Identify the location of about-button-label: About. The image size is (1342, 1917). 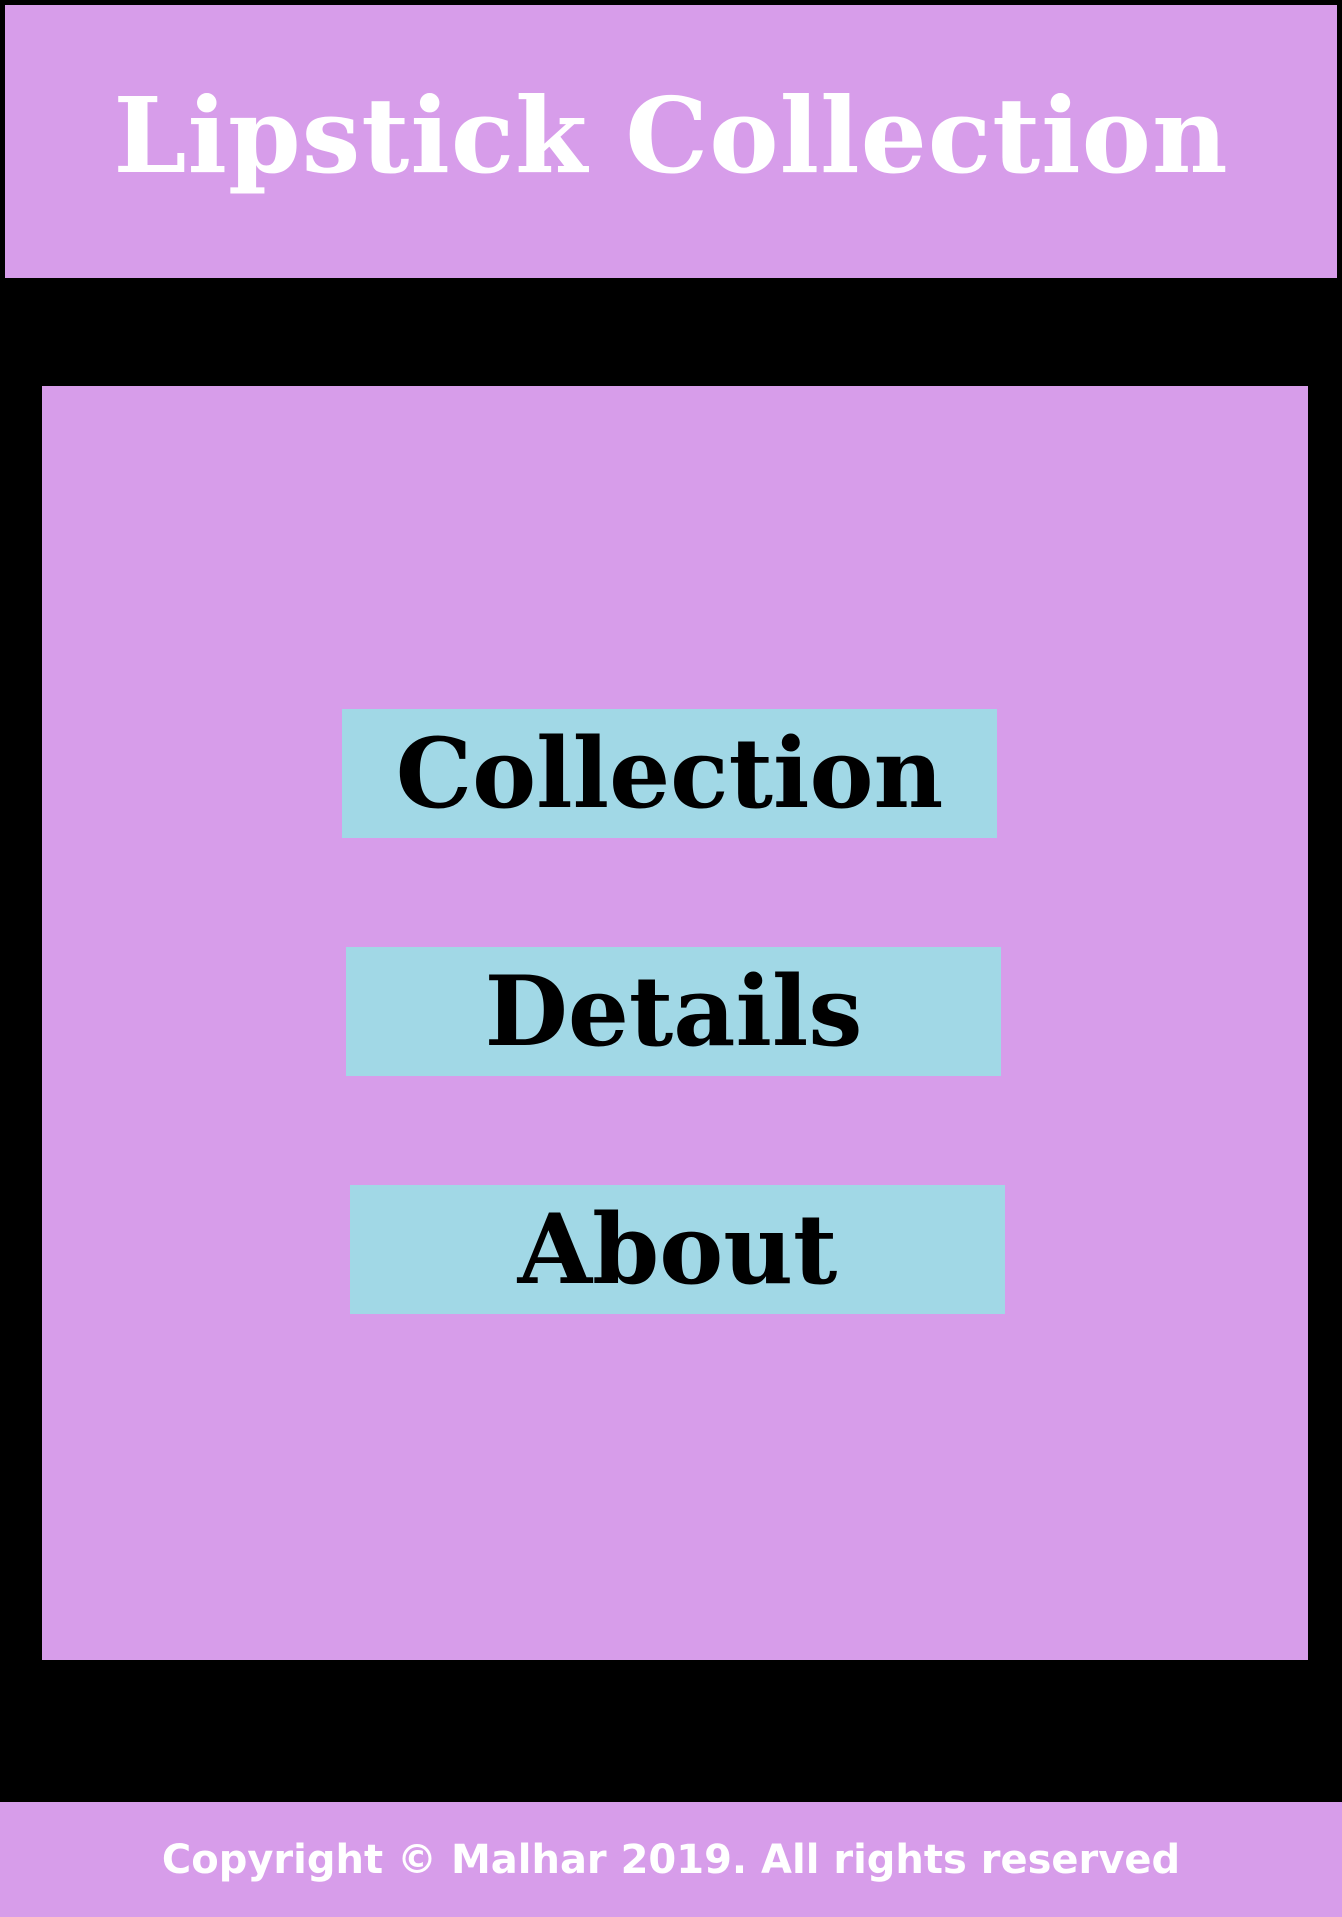
(677, 1249).